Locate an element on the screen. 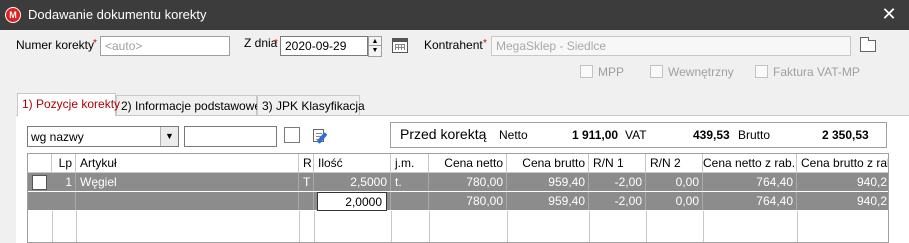  vat-mp-label: Faktura VAT-MP is located at coordinates (816, 72).